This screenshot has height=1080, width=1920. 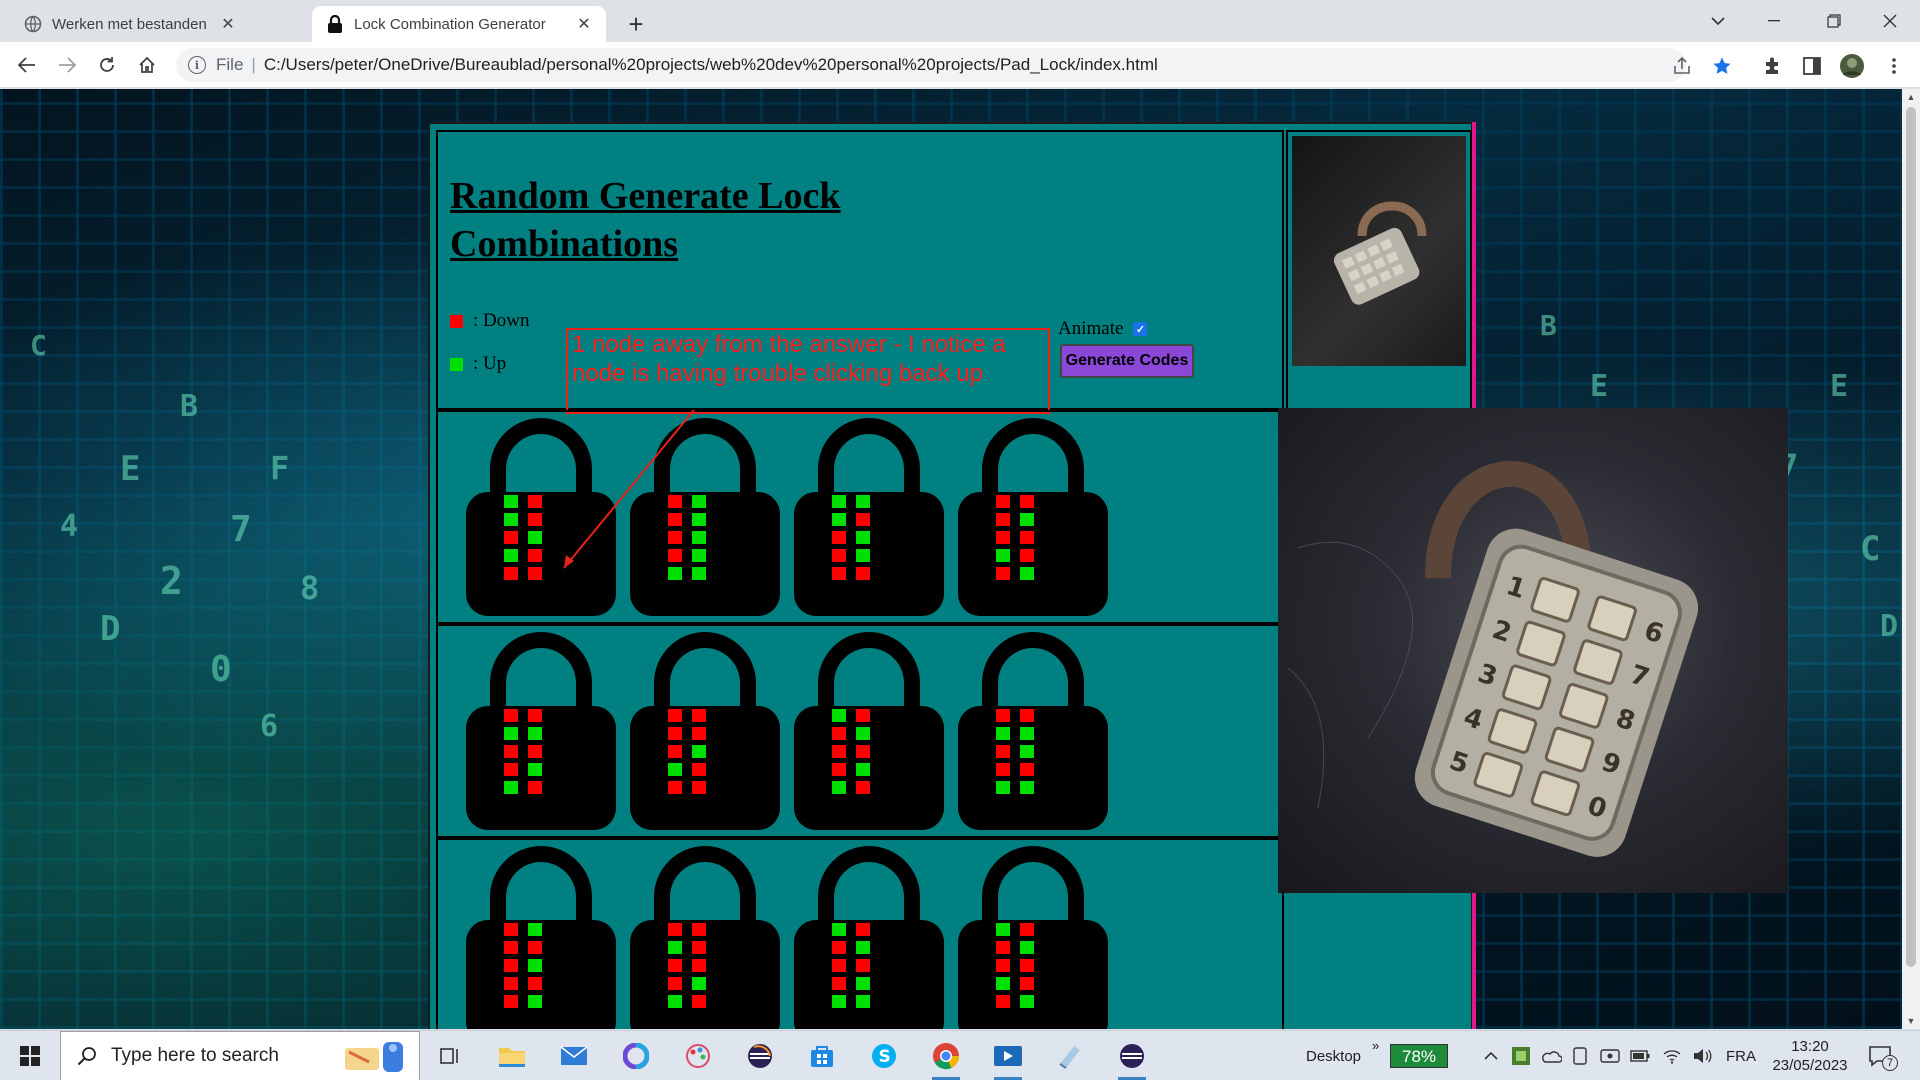 I want to click on tray-app-icon, so click(x=1521, y=1055).